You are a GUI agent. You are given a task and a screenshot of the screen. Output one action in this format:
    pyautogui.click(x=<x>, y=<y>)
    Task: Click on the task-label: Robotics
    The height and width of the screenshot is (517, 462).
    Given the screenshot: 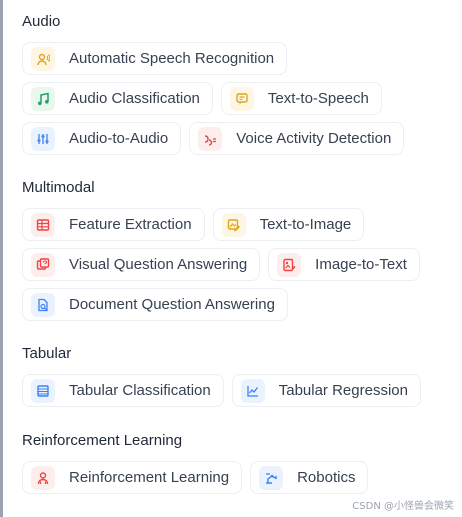 What is the action you would take?
    pyautogui.click(x=326, y=477)
    